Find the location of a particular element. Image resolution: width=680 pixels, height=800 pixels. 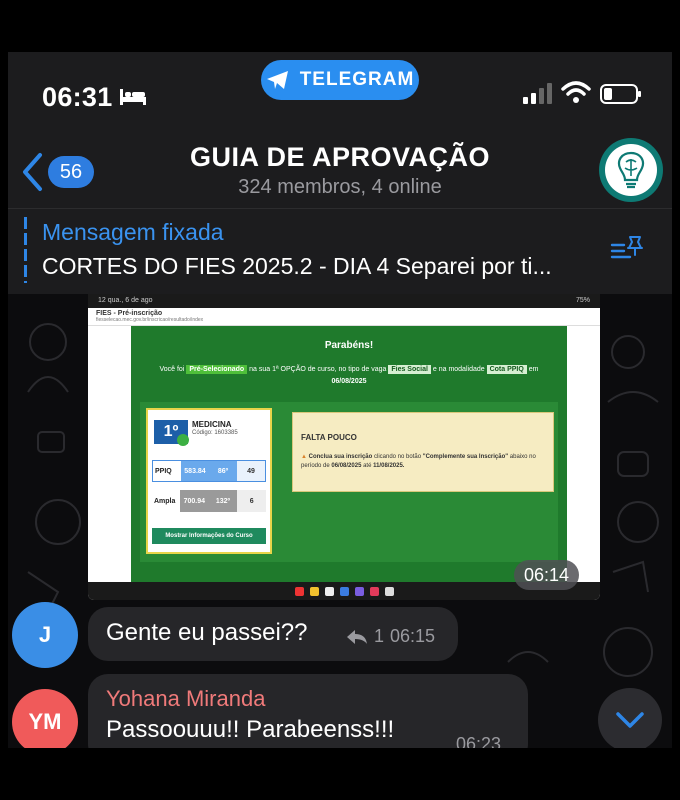

course-code: Código: 1603385 is located at coordinates (215, 433).